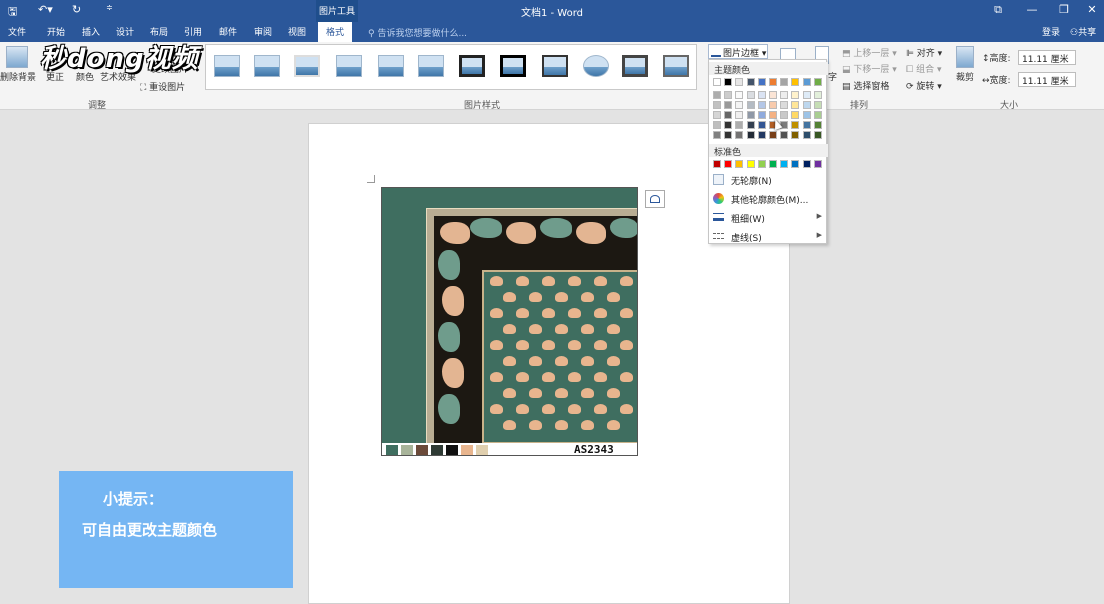  I want to click on tab-layout: 布局, so click(159, 31).